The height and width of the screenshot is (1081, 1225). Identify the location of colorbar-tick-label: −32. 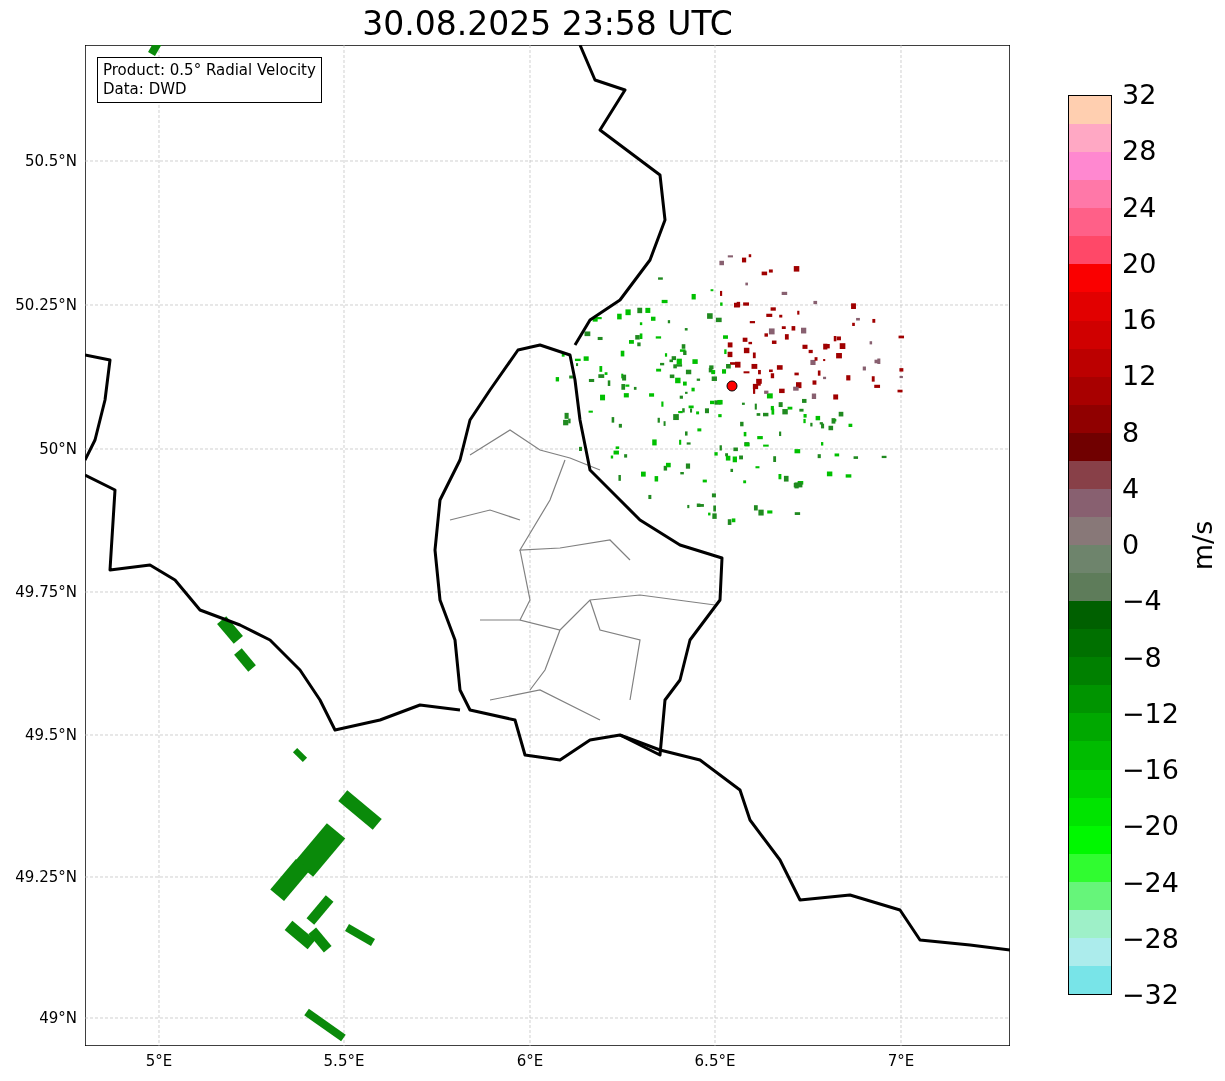
(1150, 995).